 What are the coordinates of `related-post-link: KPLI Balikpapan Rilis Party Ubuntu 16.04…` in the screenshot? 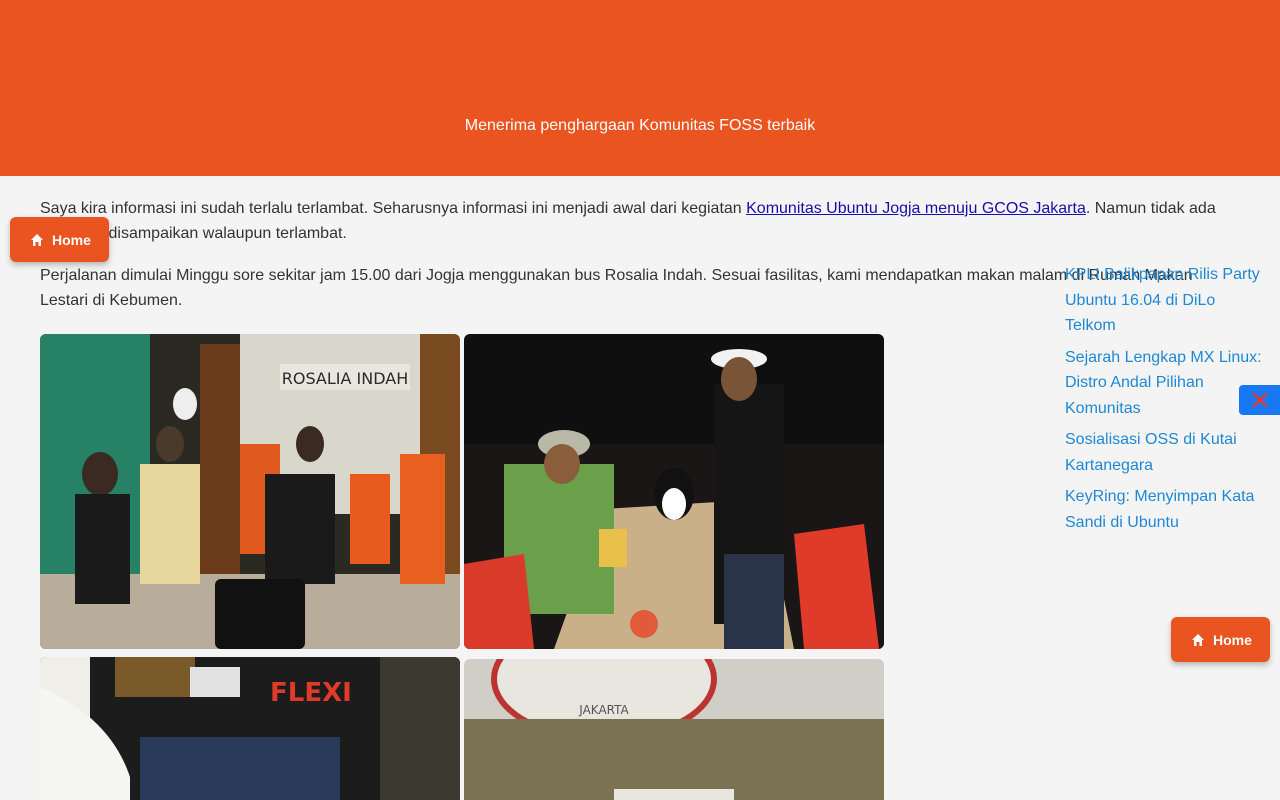 It's located at (1167, 300).